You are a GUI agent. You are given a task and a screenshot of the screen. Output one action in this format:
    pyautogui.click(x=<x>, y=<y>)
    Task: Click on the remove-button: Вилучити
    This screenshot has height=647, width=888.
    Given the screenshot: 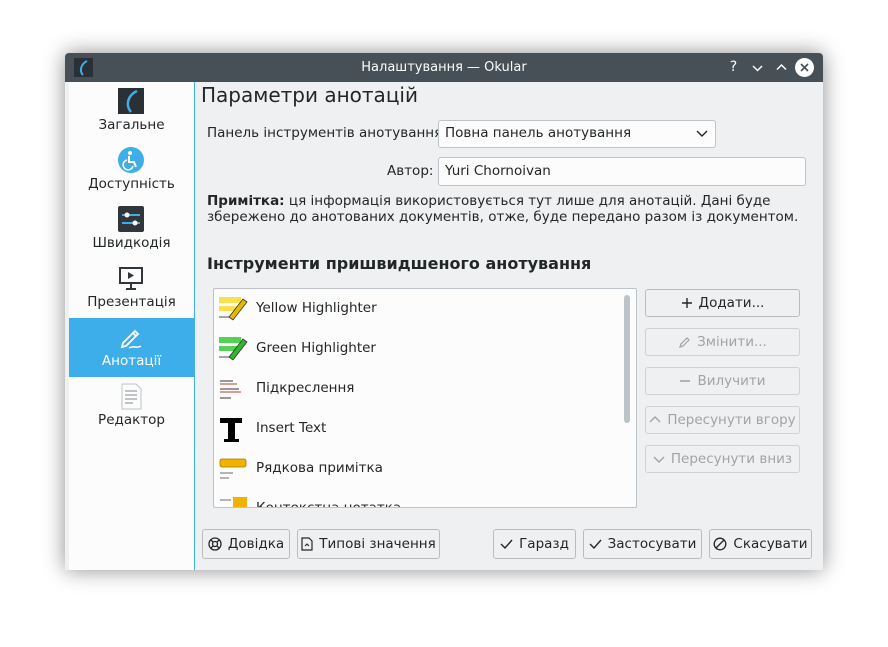 What is the action you would take?
    pyautogui.click(x=722, y=381)
    